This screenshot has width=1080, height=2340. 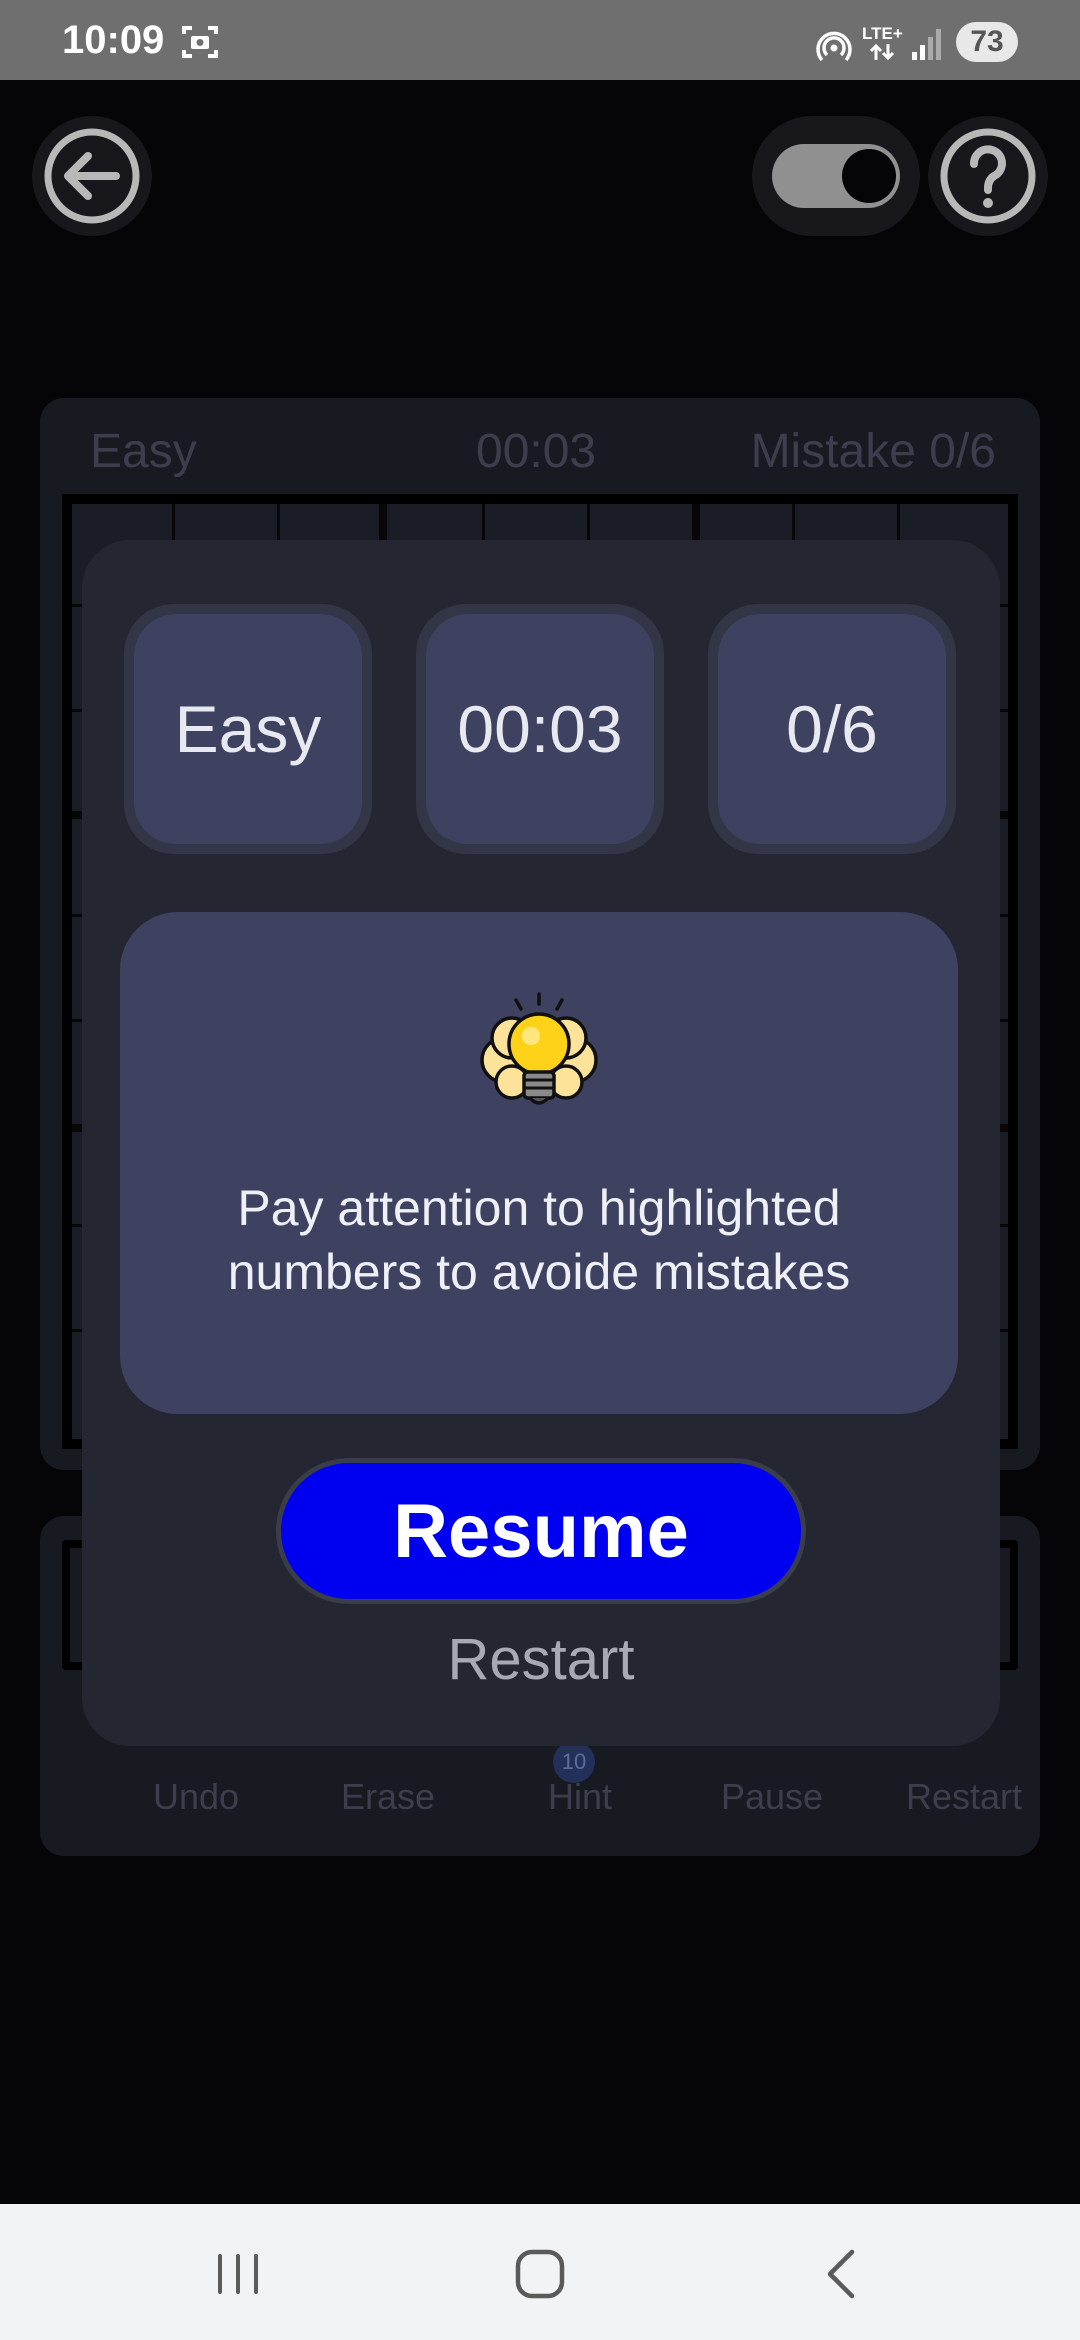 What do you see at coordinates (772, 1797) in the screenshot?
I see `pause-button: Pause` at bounding box center [772, 1797].